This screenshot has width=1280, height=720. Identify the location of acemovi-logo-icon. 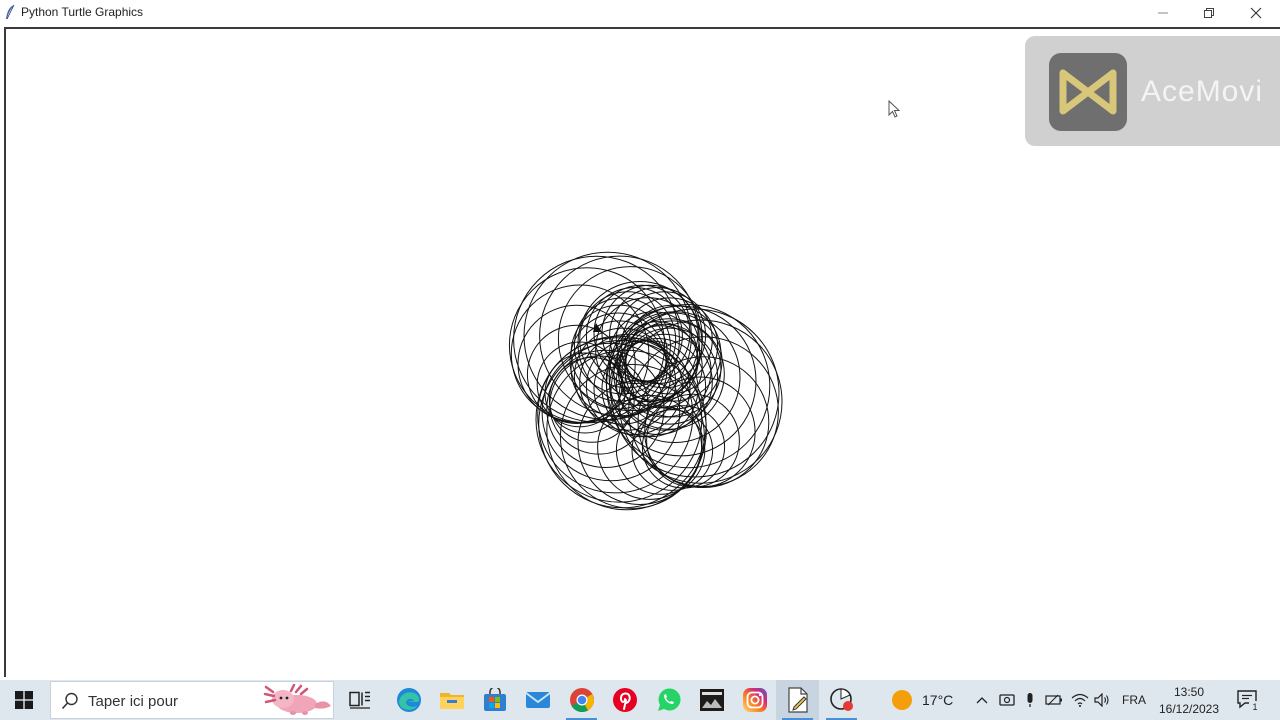
(1088, 92).